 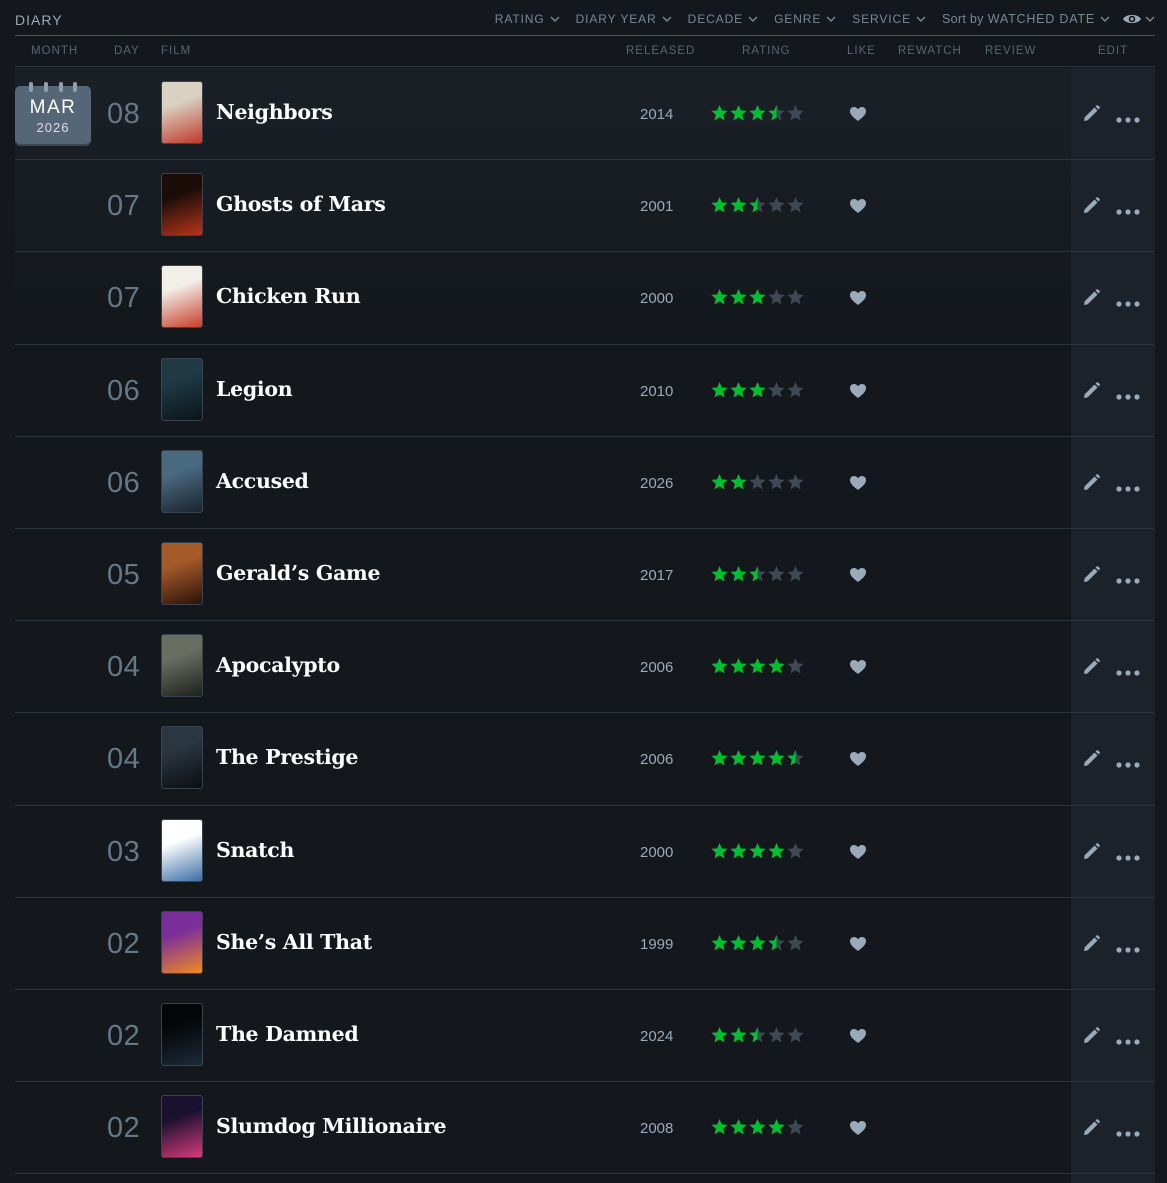 What do you see at coordinates (656, 575) in the screenshot?
I see `release-year: 2017` at bounding box center [656, 575].